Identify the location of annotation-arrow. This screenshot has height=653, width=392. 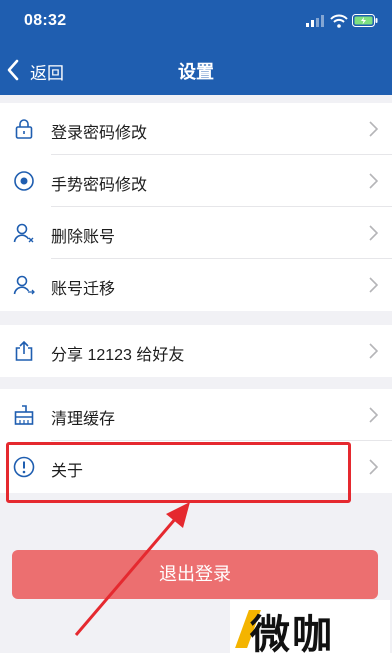
(132, 569).